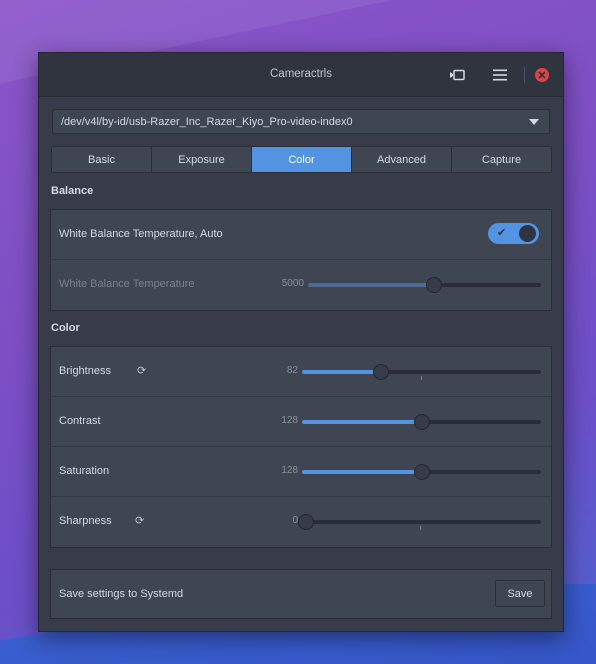 Image resolution: width=596 pixels, height=664 pixels. I want to click on sharpness-label: Sharpness, so click(85, 521).